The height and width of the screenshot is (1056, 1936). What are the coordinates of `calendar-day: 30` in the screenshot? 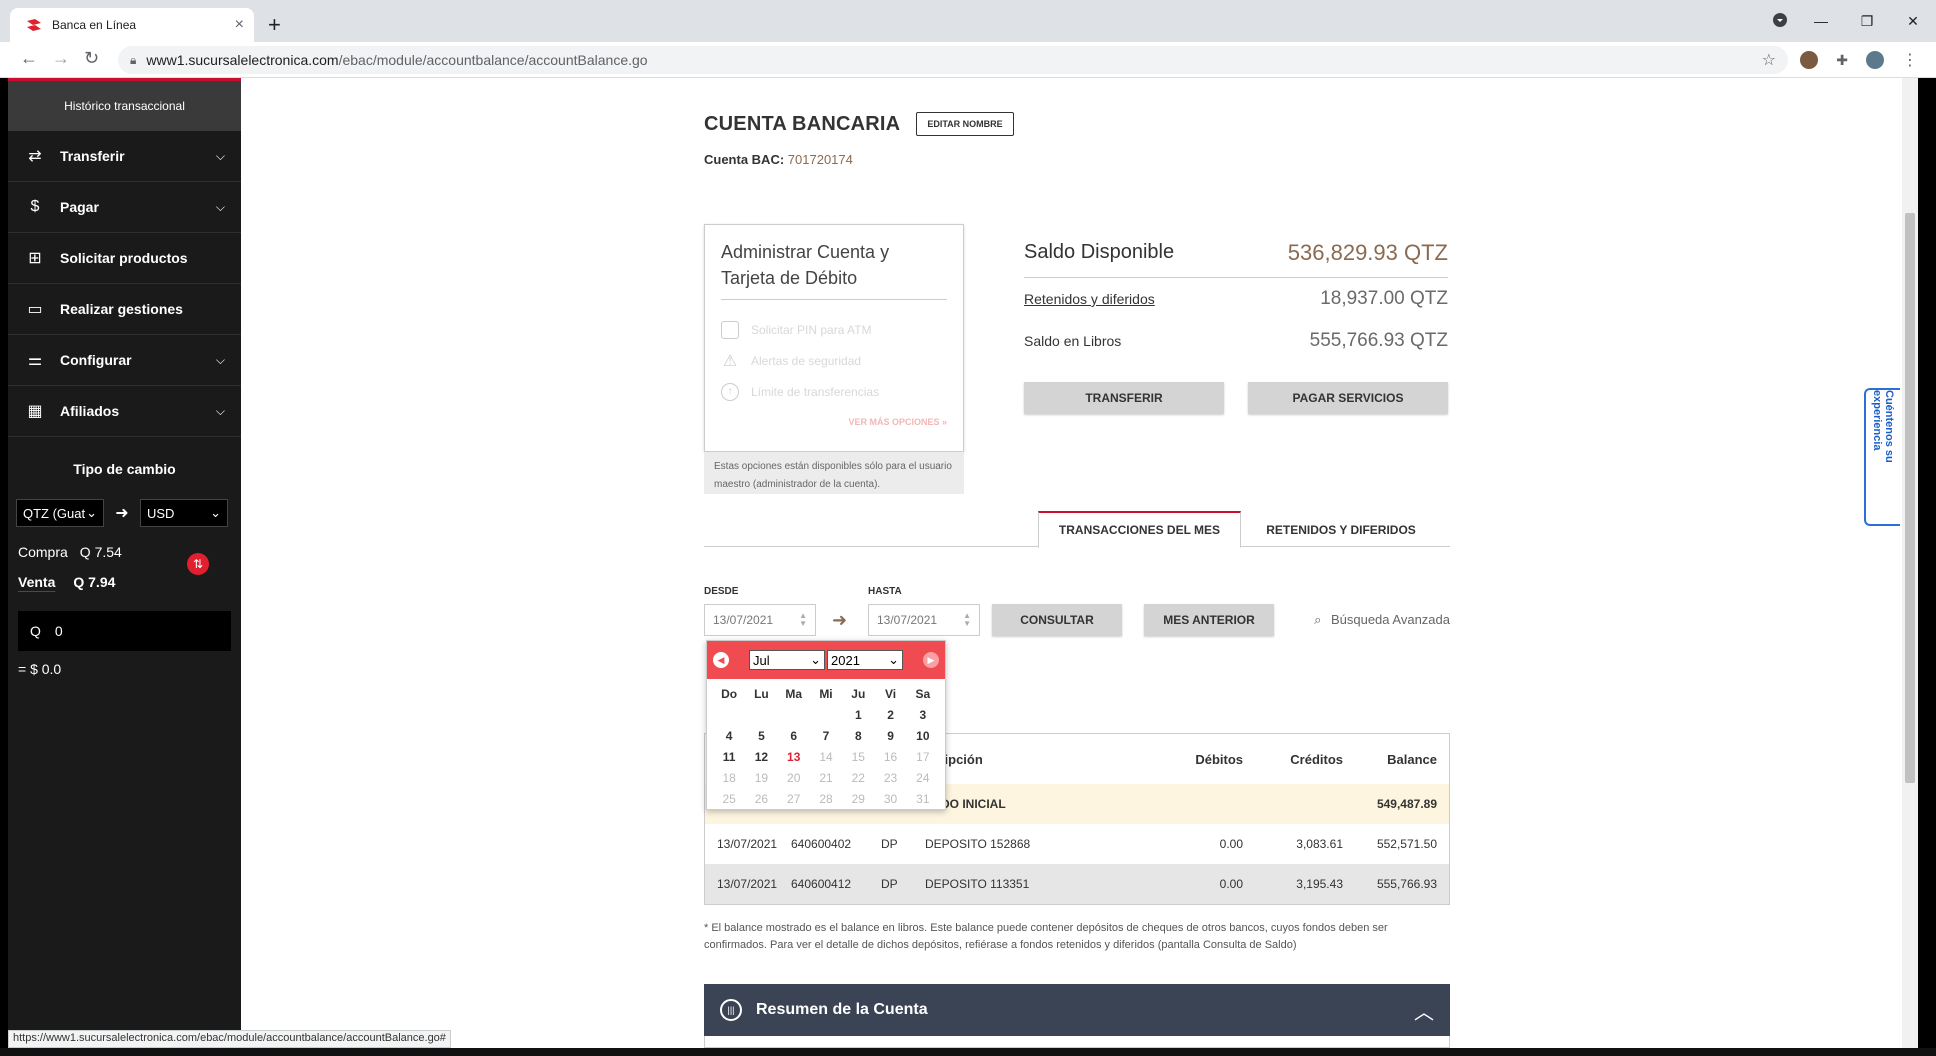 It's located at (890, 799).